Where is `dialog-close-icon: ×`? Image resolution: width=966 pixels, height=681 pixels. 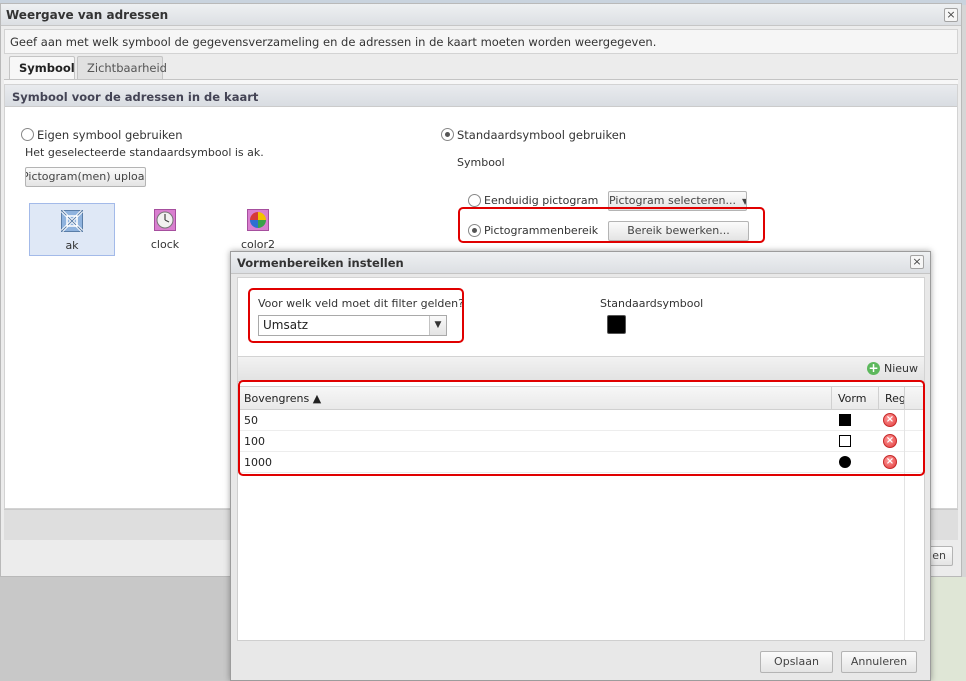
dialog-close-icon: × is located at coordinates (917, 262).